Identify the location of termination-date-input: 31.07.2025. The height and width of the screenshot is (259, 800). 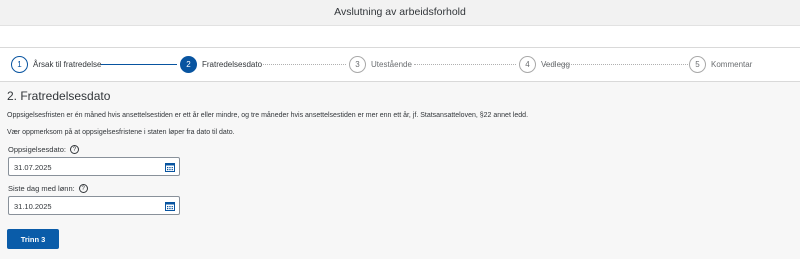
(94, 166).